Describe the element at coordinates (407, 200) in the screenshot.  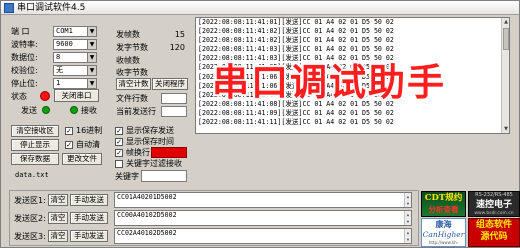
I see `send-area-1-scrollbar: ▲ ▼` at that location.